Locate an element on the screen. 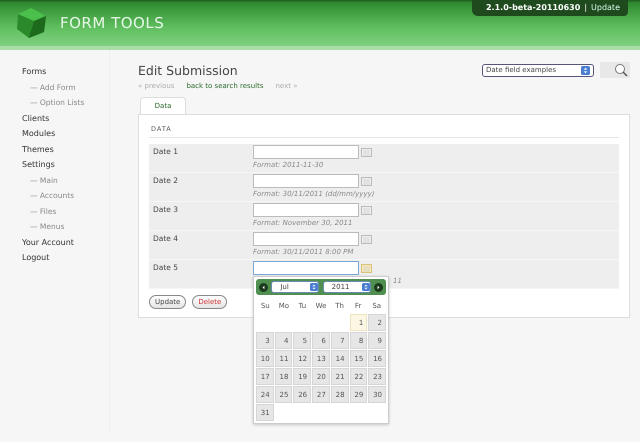  search-icon is located at coordinates (615, 70).